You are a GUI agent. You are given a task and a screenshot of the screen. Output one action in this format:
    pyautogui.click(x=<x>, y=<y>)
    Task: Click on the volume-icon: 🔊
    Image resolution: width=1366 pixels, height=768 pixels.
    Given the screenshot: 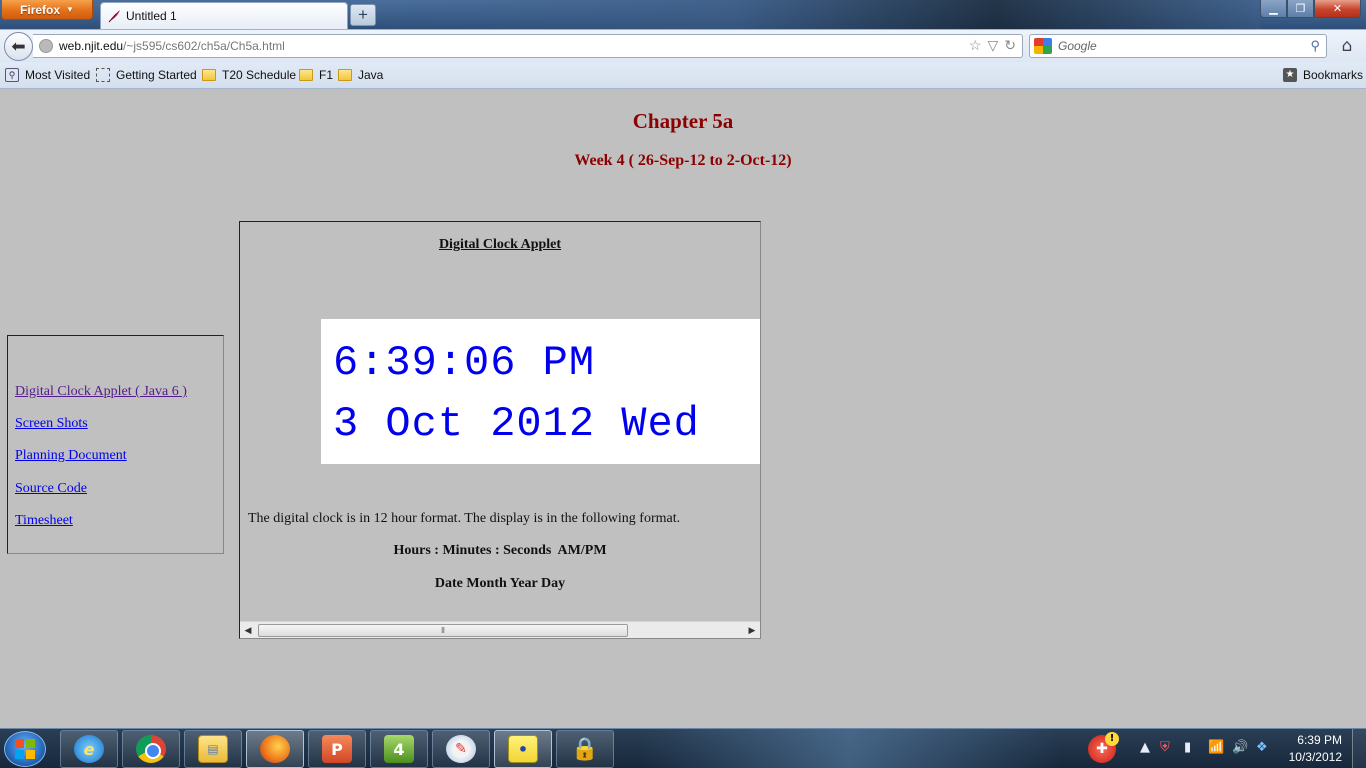 What is the action you would take?
    pyautogui.click(x=1240, y=747)
    